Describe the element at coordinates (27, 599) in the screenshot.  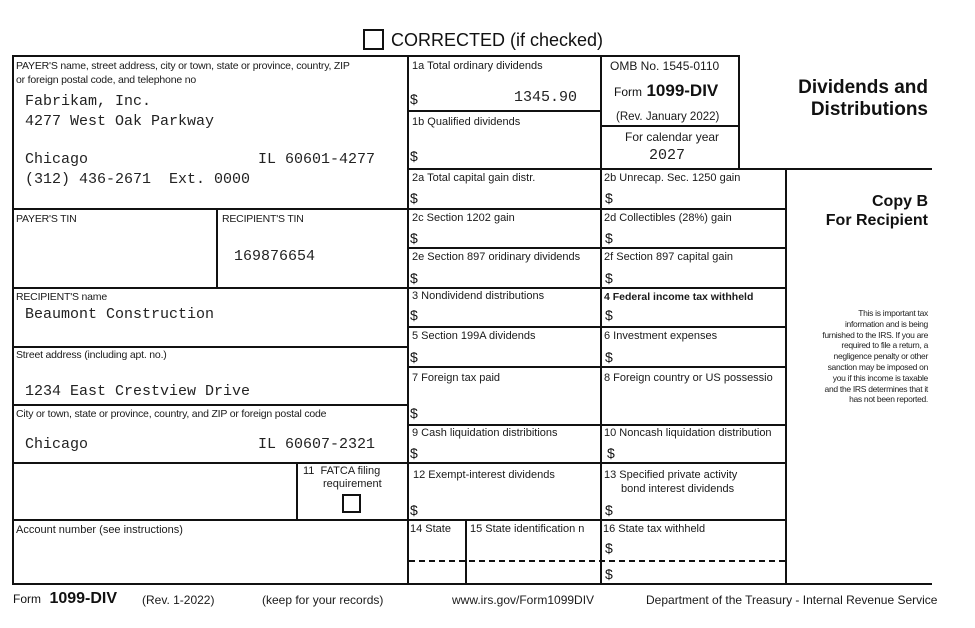
I see `footer-form-prefix: Form` at that location.